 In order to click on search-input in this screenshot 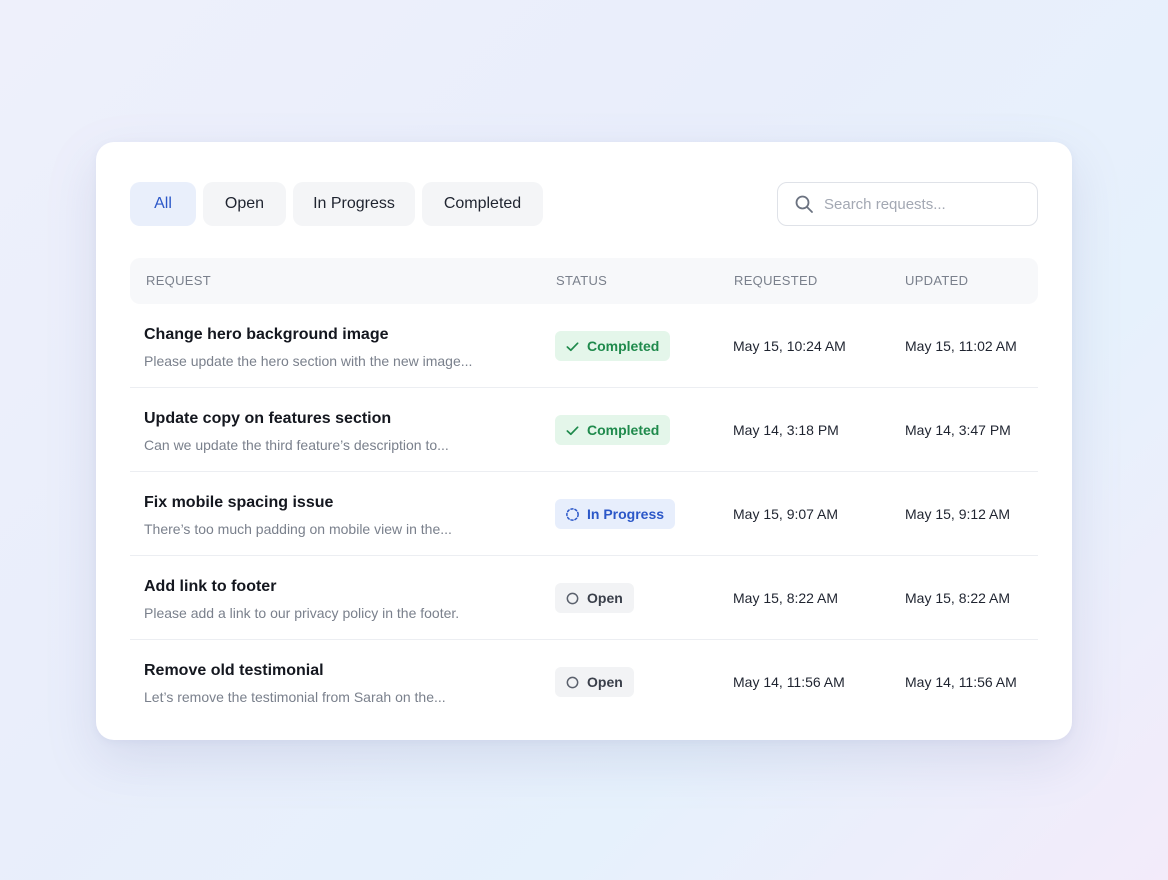, I will do `click(924, 204)`.